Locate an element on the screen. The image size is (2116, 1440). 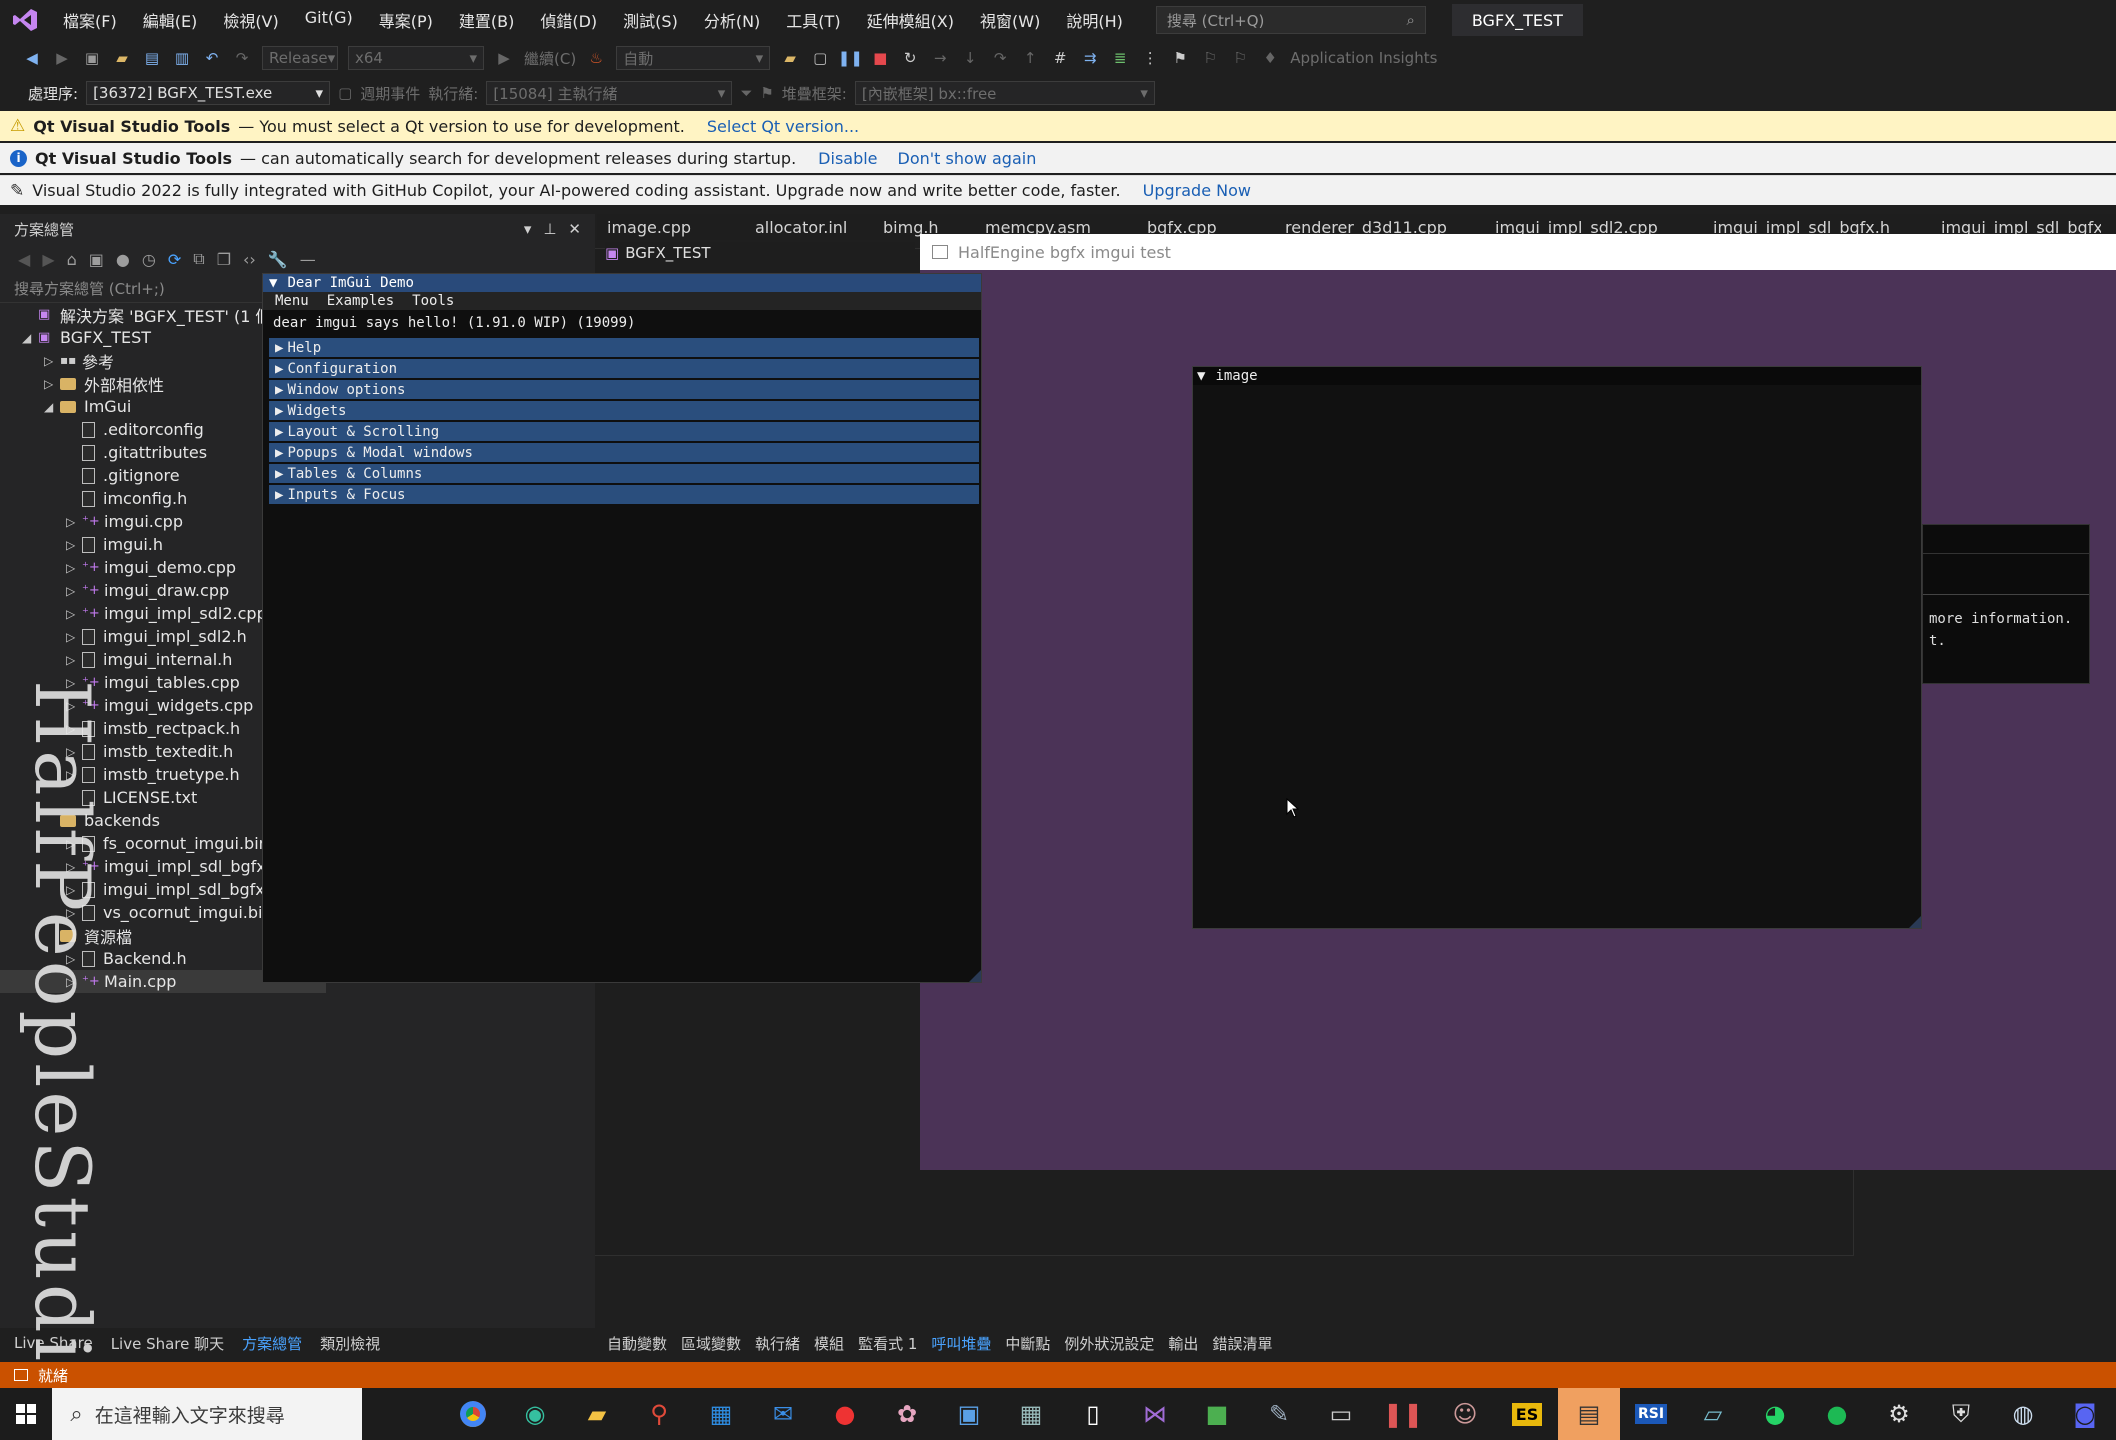
mail-icon: ✉ is located at coordinates (783, 1414).